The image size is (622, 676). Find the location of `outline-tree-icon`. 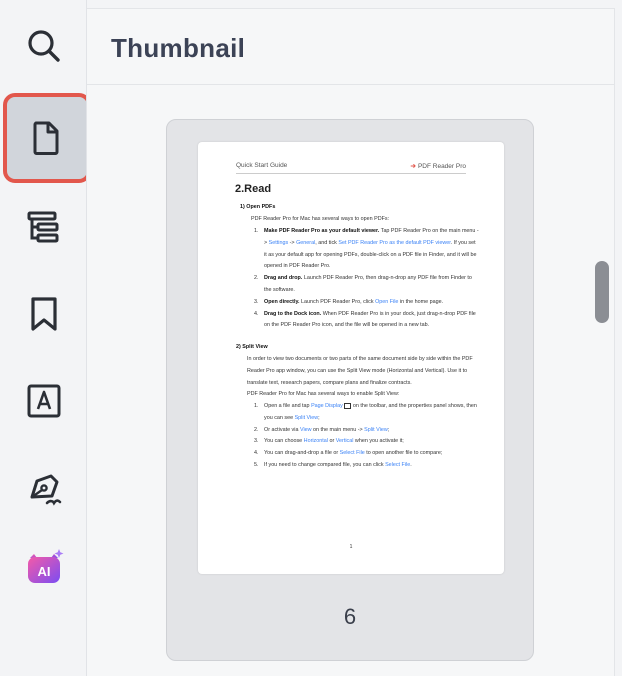

outline-tree-icon is located at coordinates (43, 227).